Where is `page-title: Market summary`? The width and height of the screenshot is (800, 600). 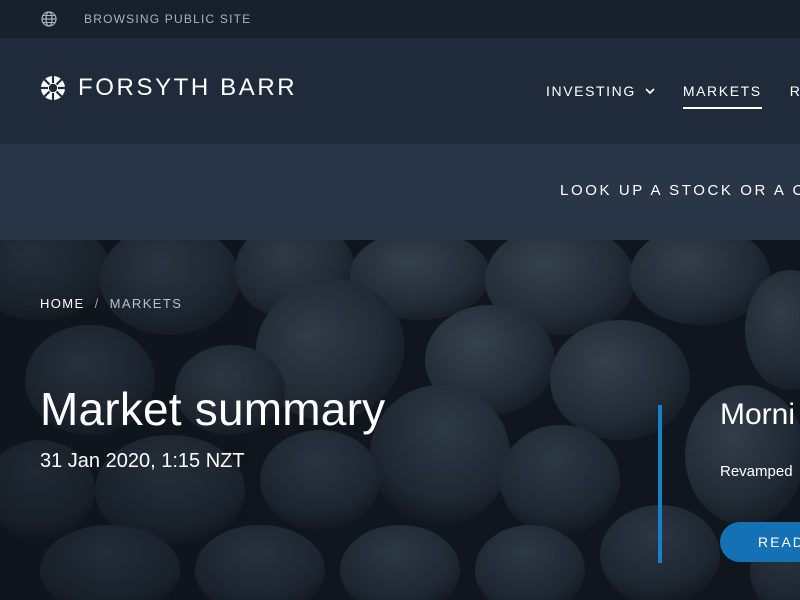 page-title: Market summary is located at coordinates (213, 409).